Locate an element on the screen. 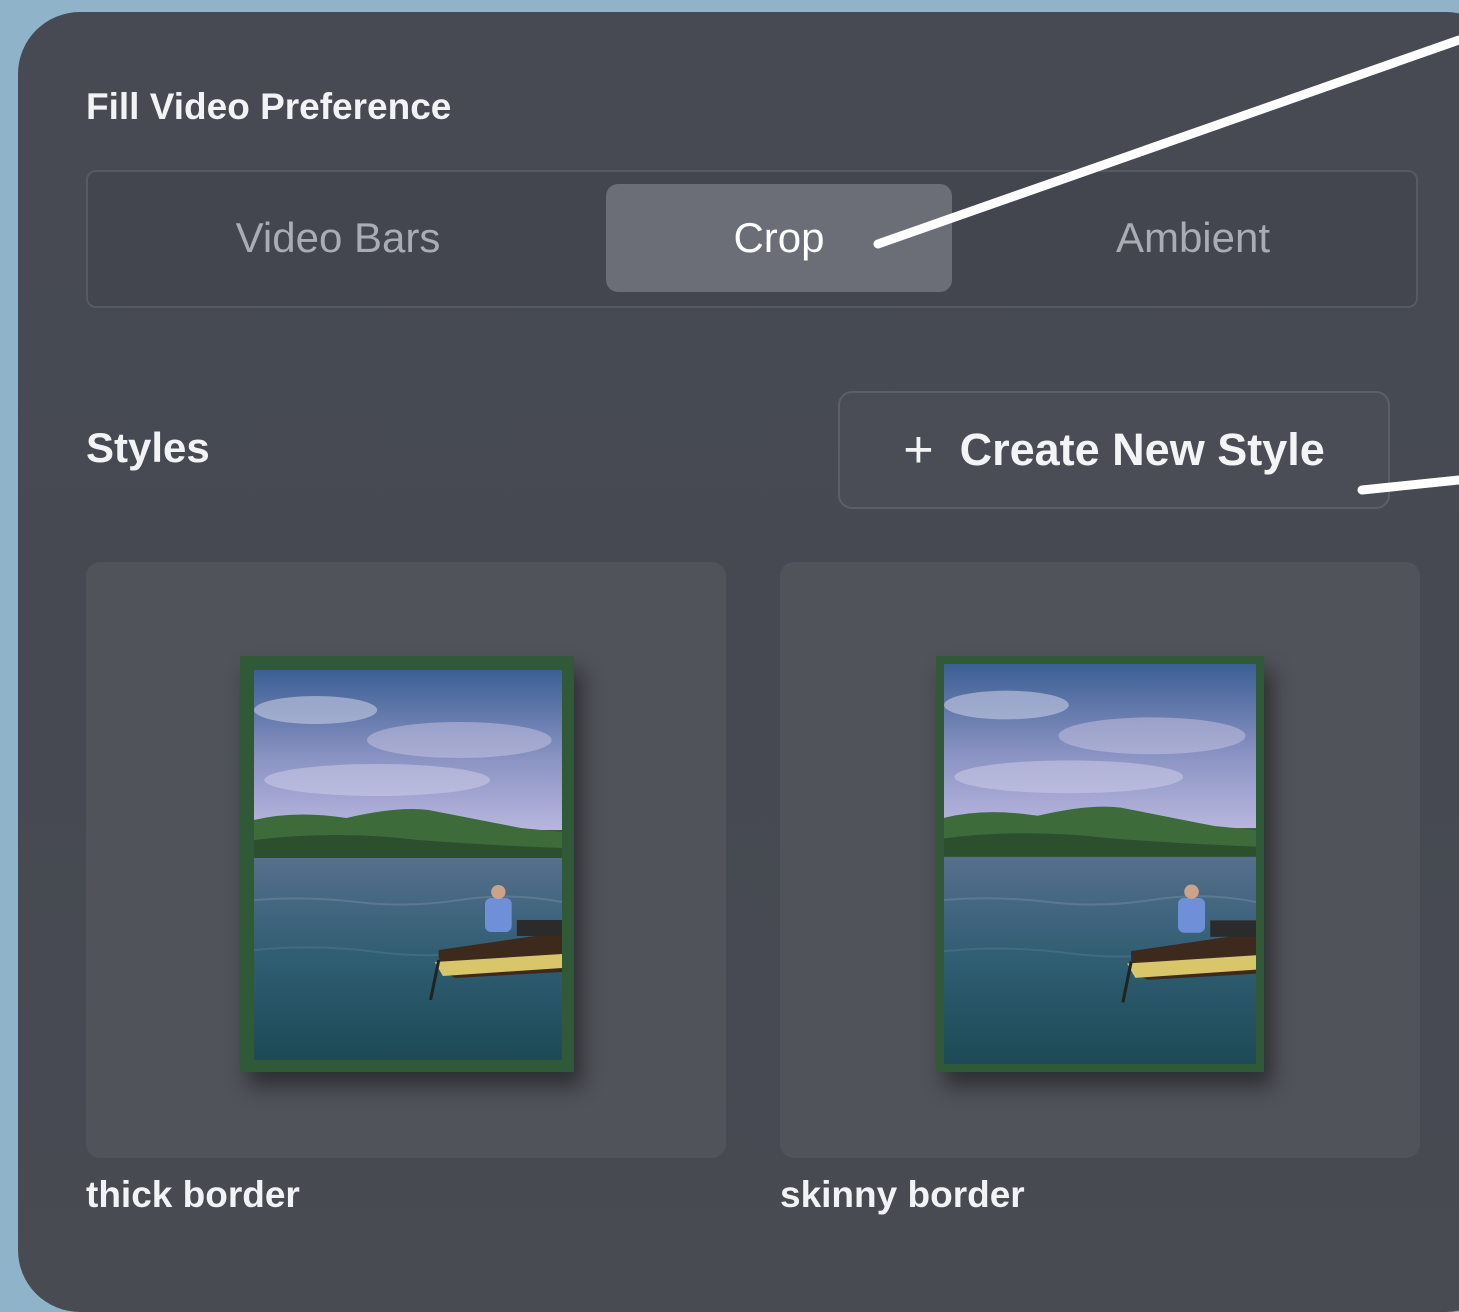  fill-video-preference-segmented-control: Video Bars Crop Ambient is located at coordinates (752, 239).